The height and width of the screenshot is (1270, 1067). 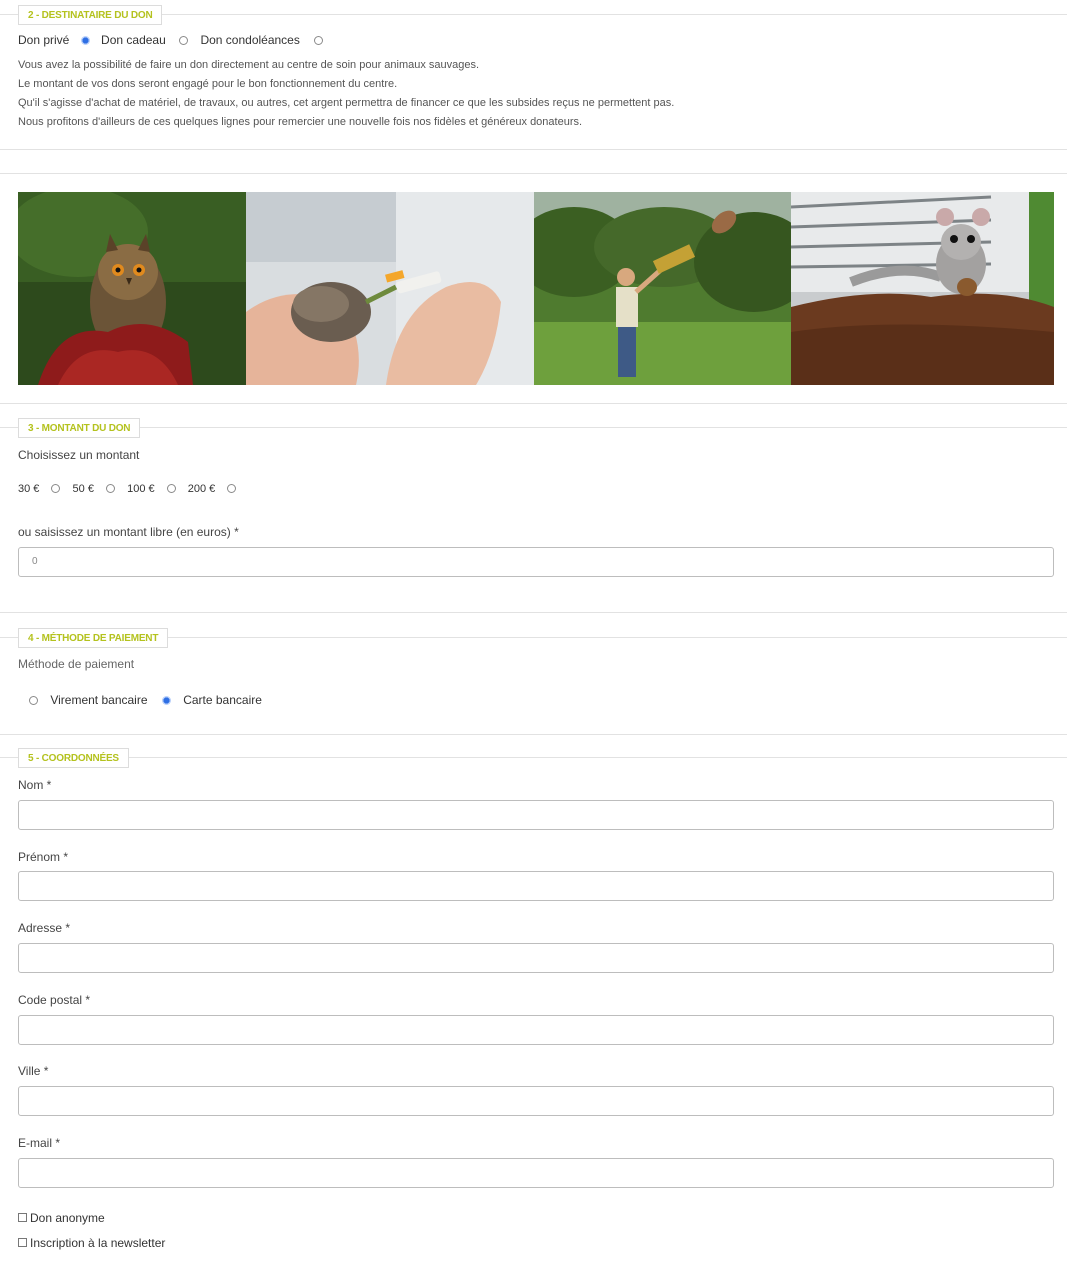 I want to click on section-5-legend: 5 - COORDONNÉES, so click(x=73, y=758).